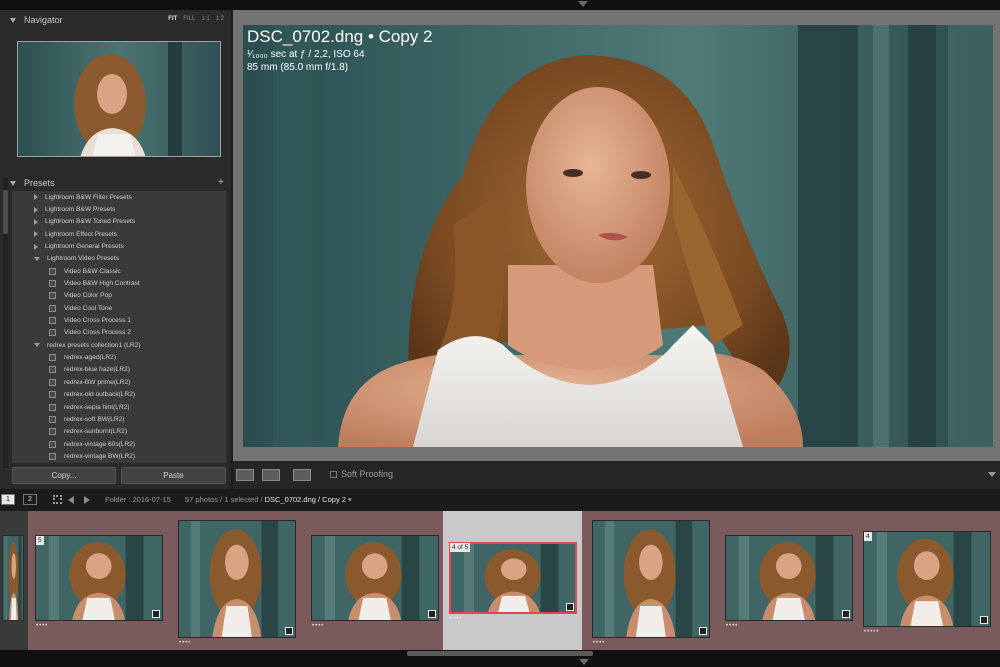  I want to click on top-panel-toggle-bar, so click(500, 5).